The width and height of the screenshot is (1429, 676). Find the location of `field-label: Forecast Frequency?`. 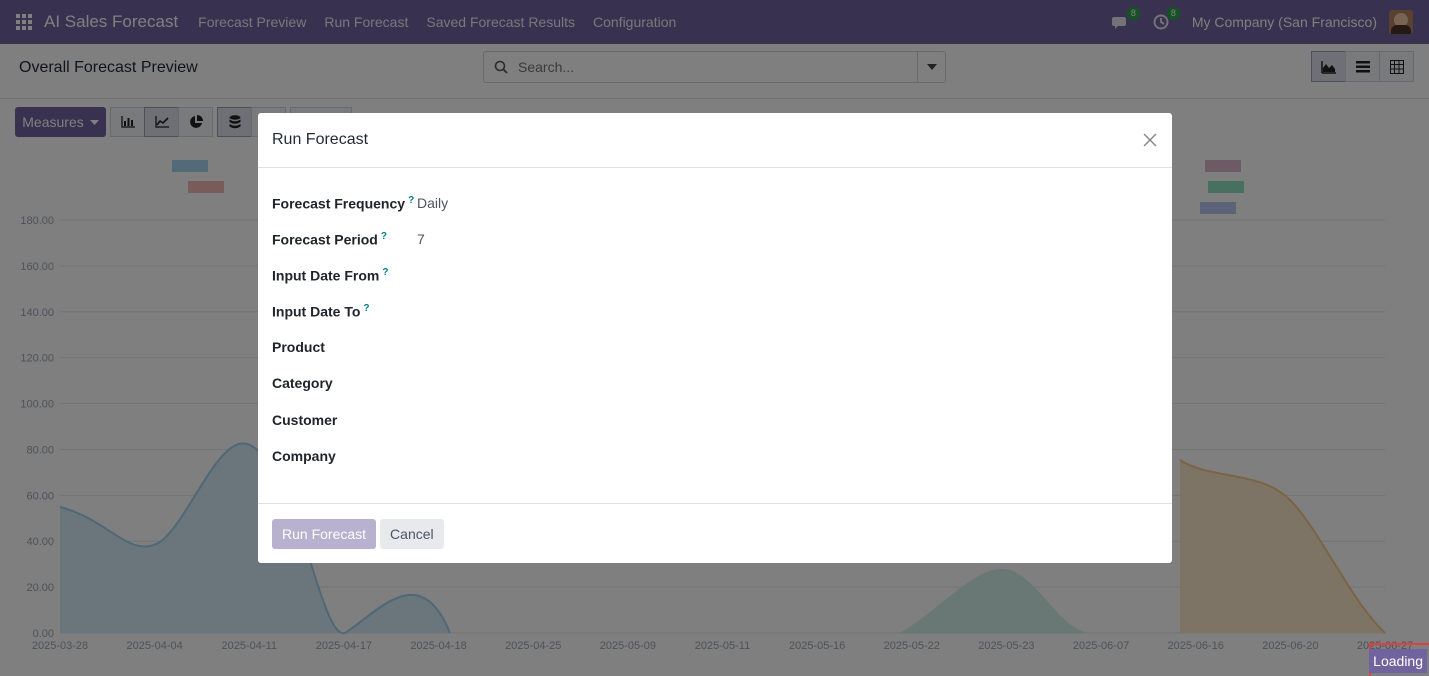

field-label: Forecast Frequency? is located at coordinates (343, 203).